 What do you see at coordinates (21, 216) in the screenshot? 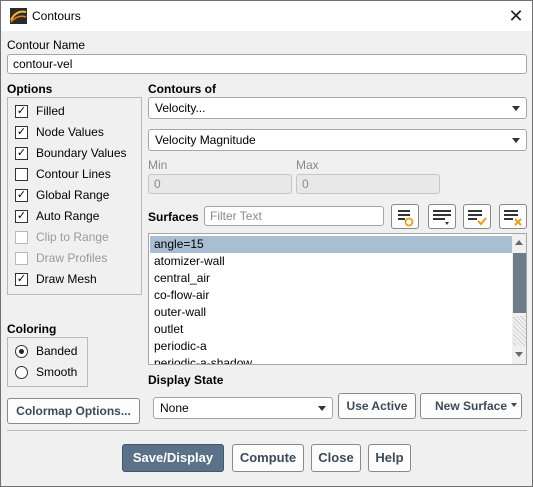
I see `auto-range-checkbox: ✓` at bounding box center [21, 216].